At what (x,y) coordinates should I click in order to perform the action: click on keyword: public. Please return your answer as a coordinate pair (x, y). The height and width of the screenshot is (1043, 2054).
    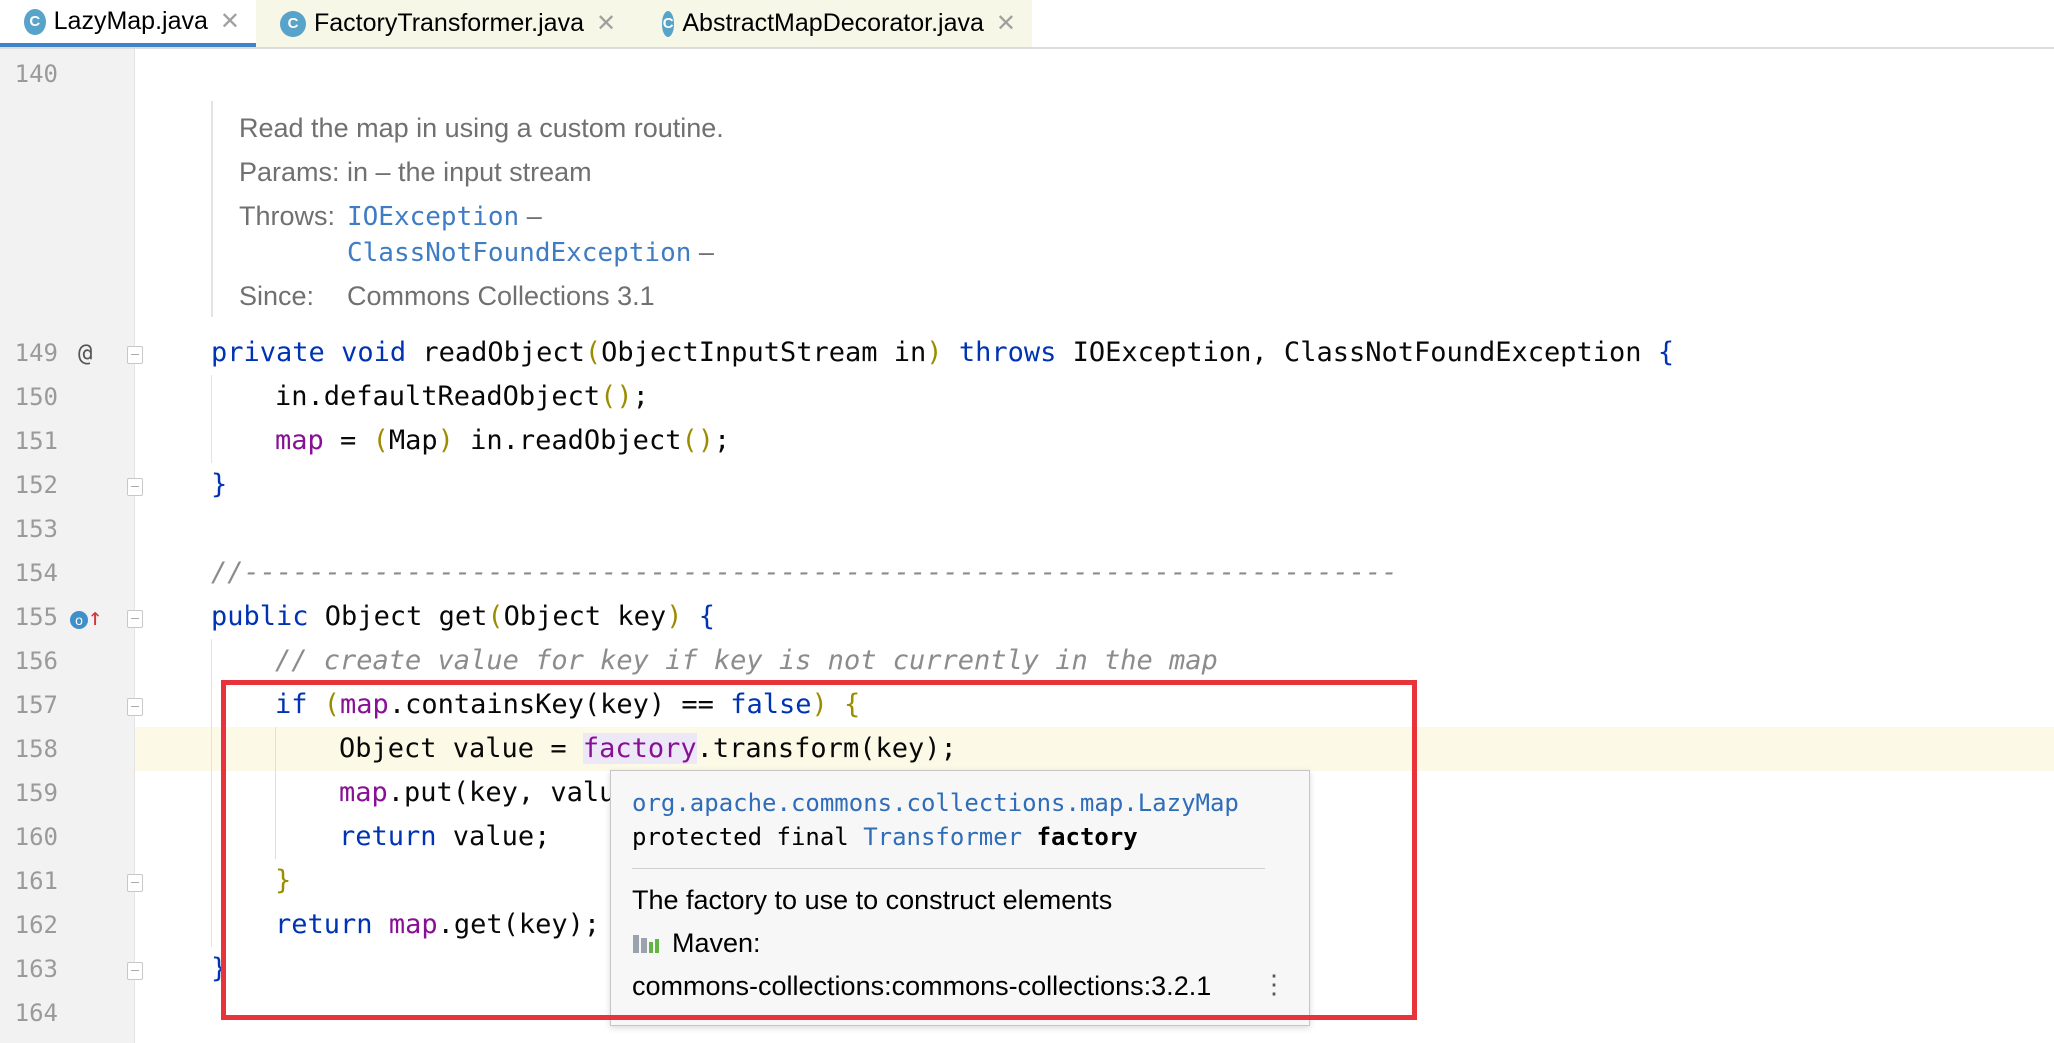
    Looking at the image, I should click on (260, 616).